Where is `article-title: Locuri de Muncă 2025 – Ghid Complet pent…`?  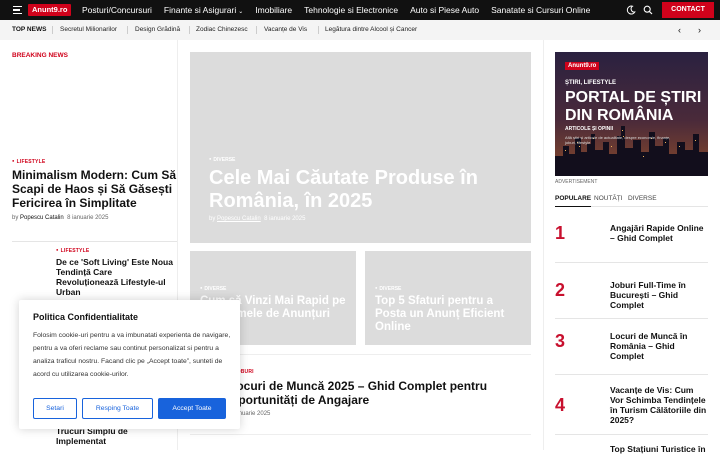 article-title: Locuri de Muncă 2025 – Ghid Complet pent… is located at coordinates (379, 393).